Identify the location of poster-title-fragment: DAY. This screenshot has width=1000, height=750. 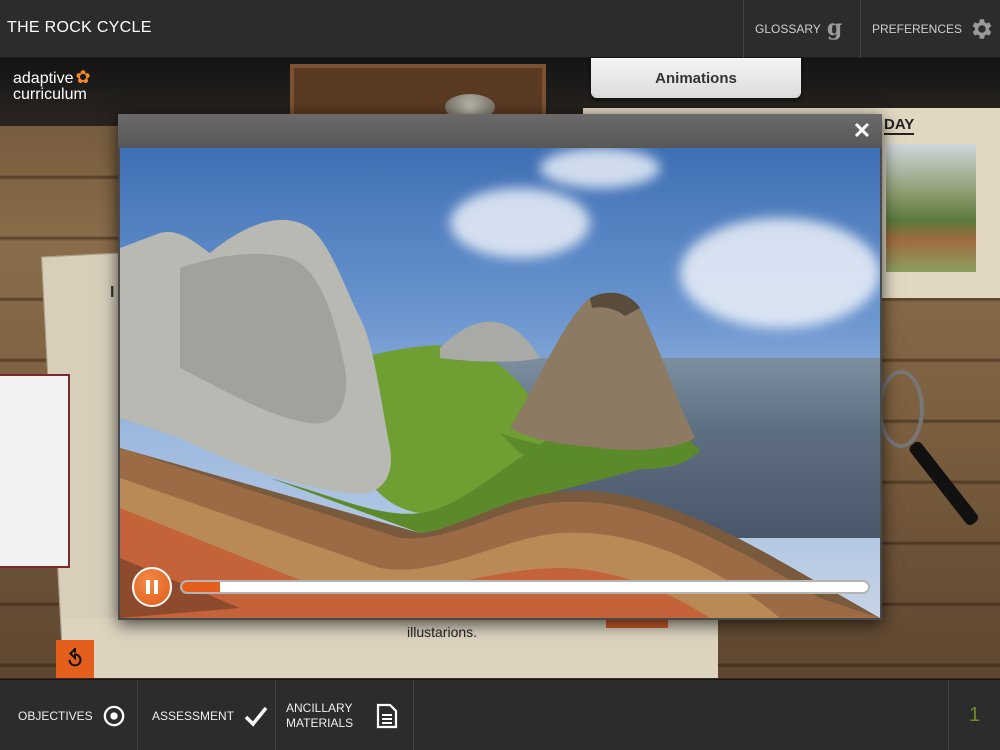
(899, 125).